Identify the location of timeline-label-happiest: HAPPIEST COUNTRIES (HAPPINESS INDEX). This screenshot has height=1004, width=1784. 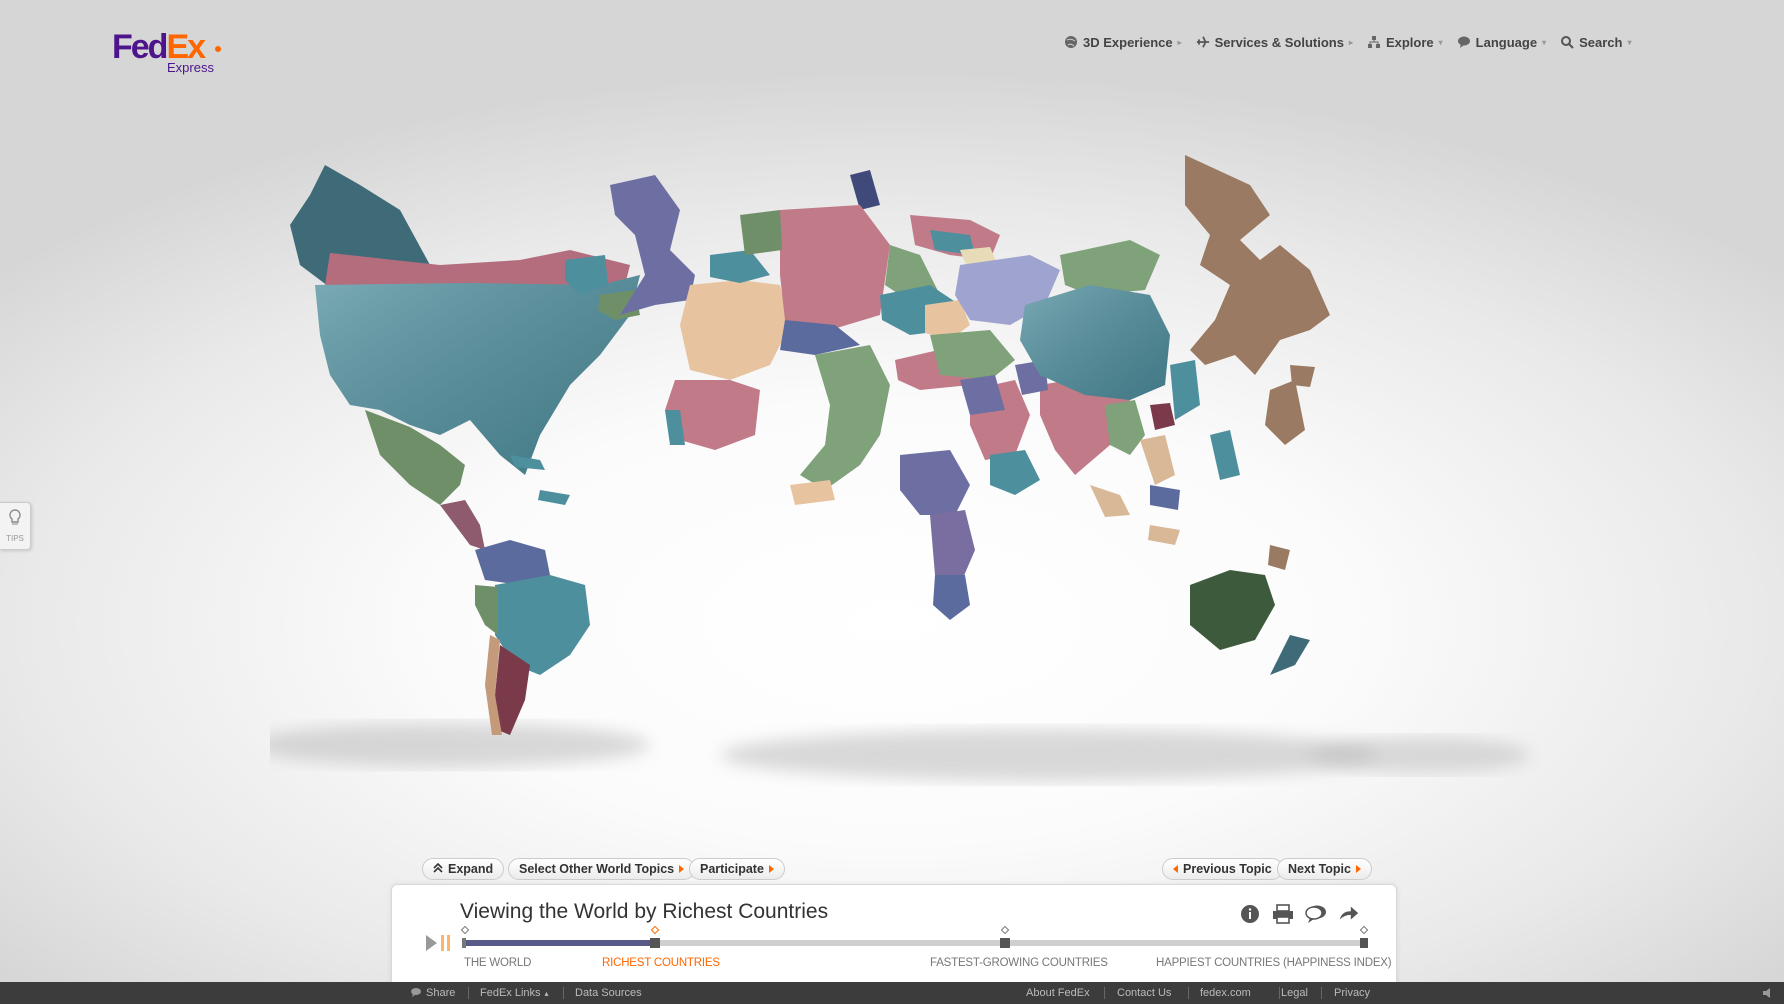
(1274, 963).